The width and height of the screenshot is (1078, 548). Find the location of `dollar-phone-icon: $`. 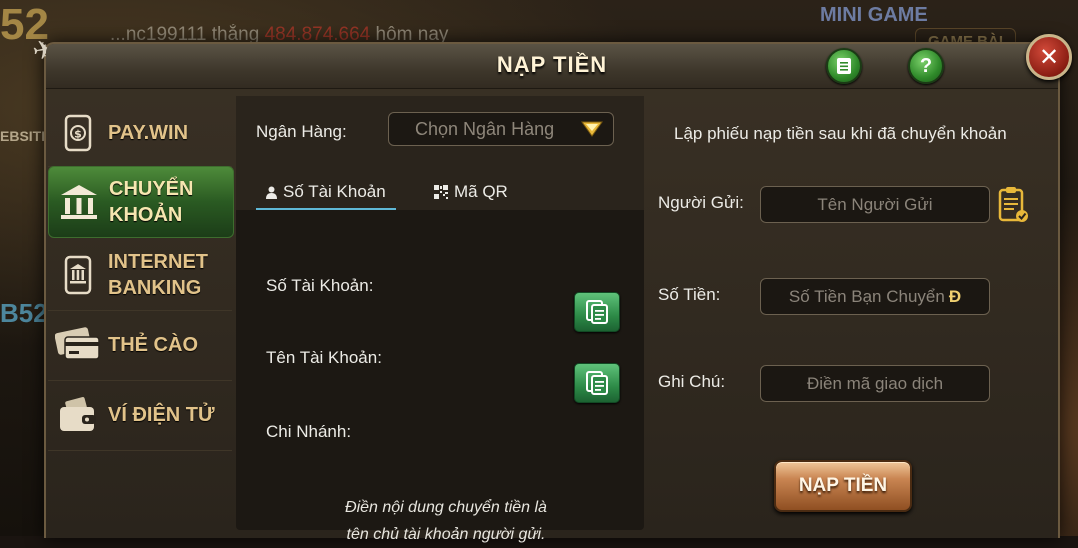

dollar-phone-icon: $ is located at coordinates (78, 133).